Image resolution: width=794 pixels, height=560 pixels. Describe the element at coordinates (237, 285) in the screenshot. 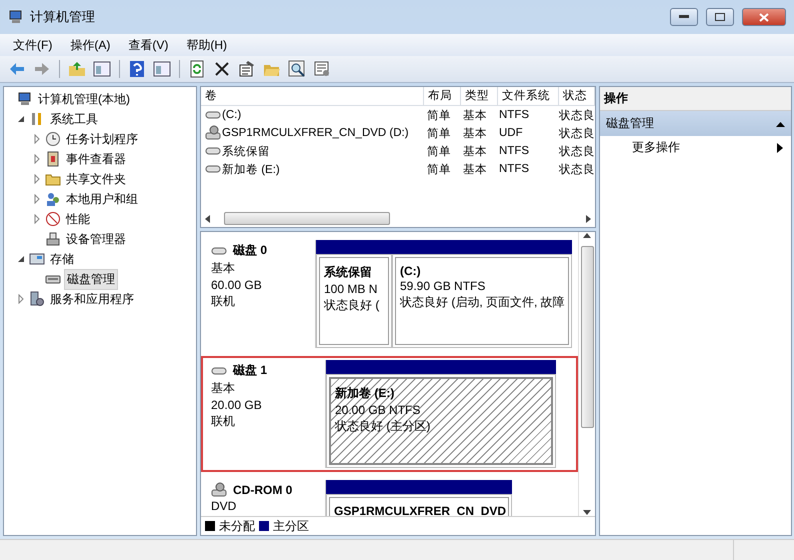

I see `disk-size: 60.00 GB` at that location.